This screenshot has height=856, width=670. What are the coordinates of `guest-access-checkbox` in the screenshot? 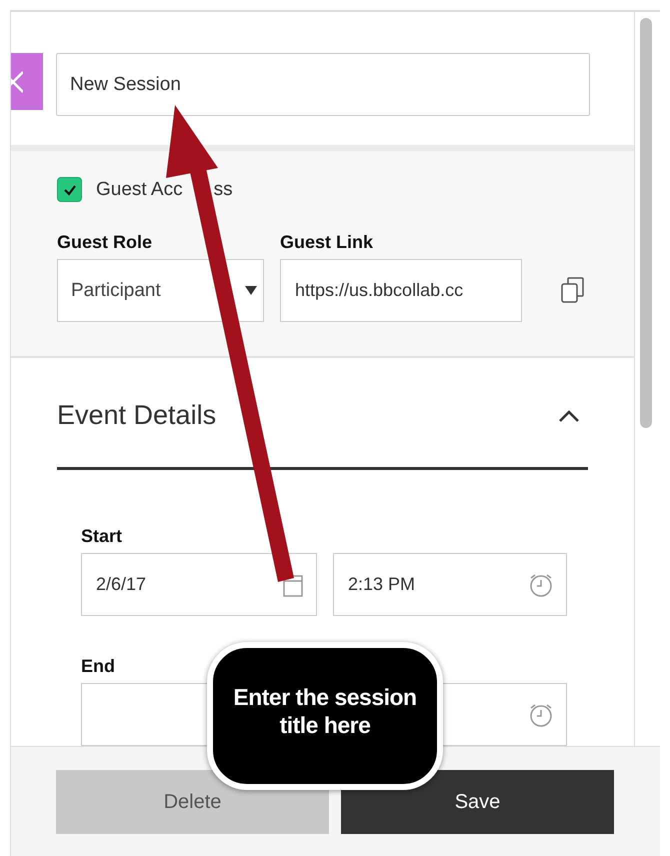 It's located at (69, 189).